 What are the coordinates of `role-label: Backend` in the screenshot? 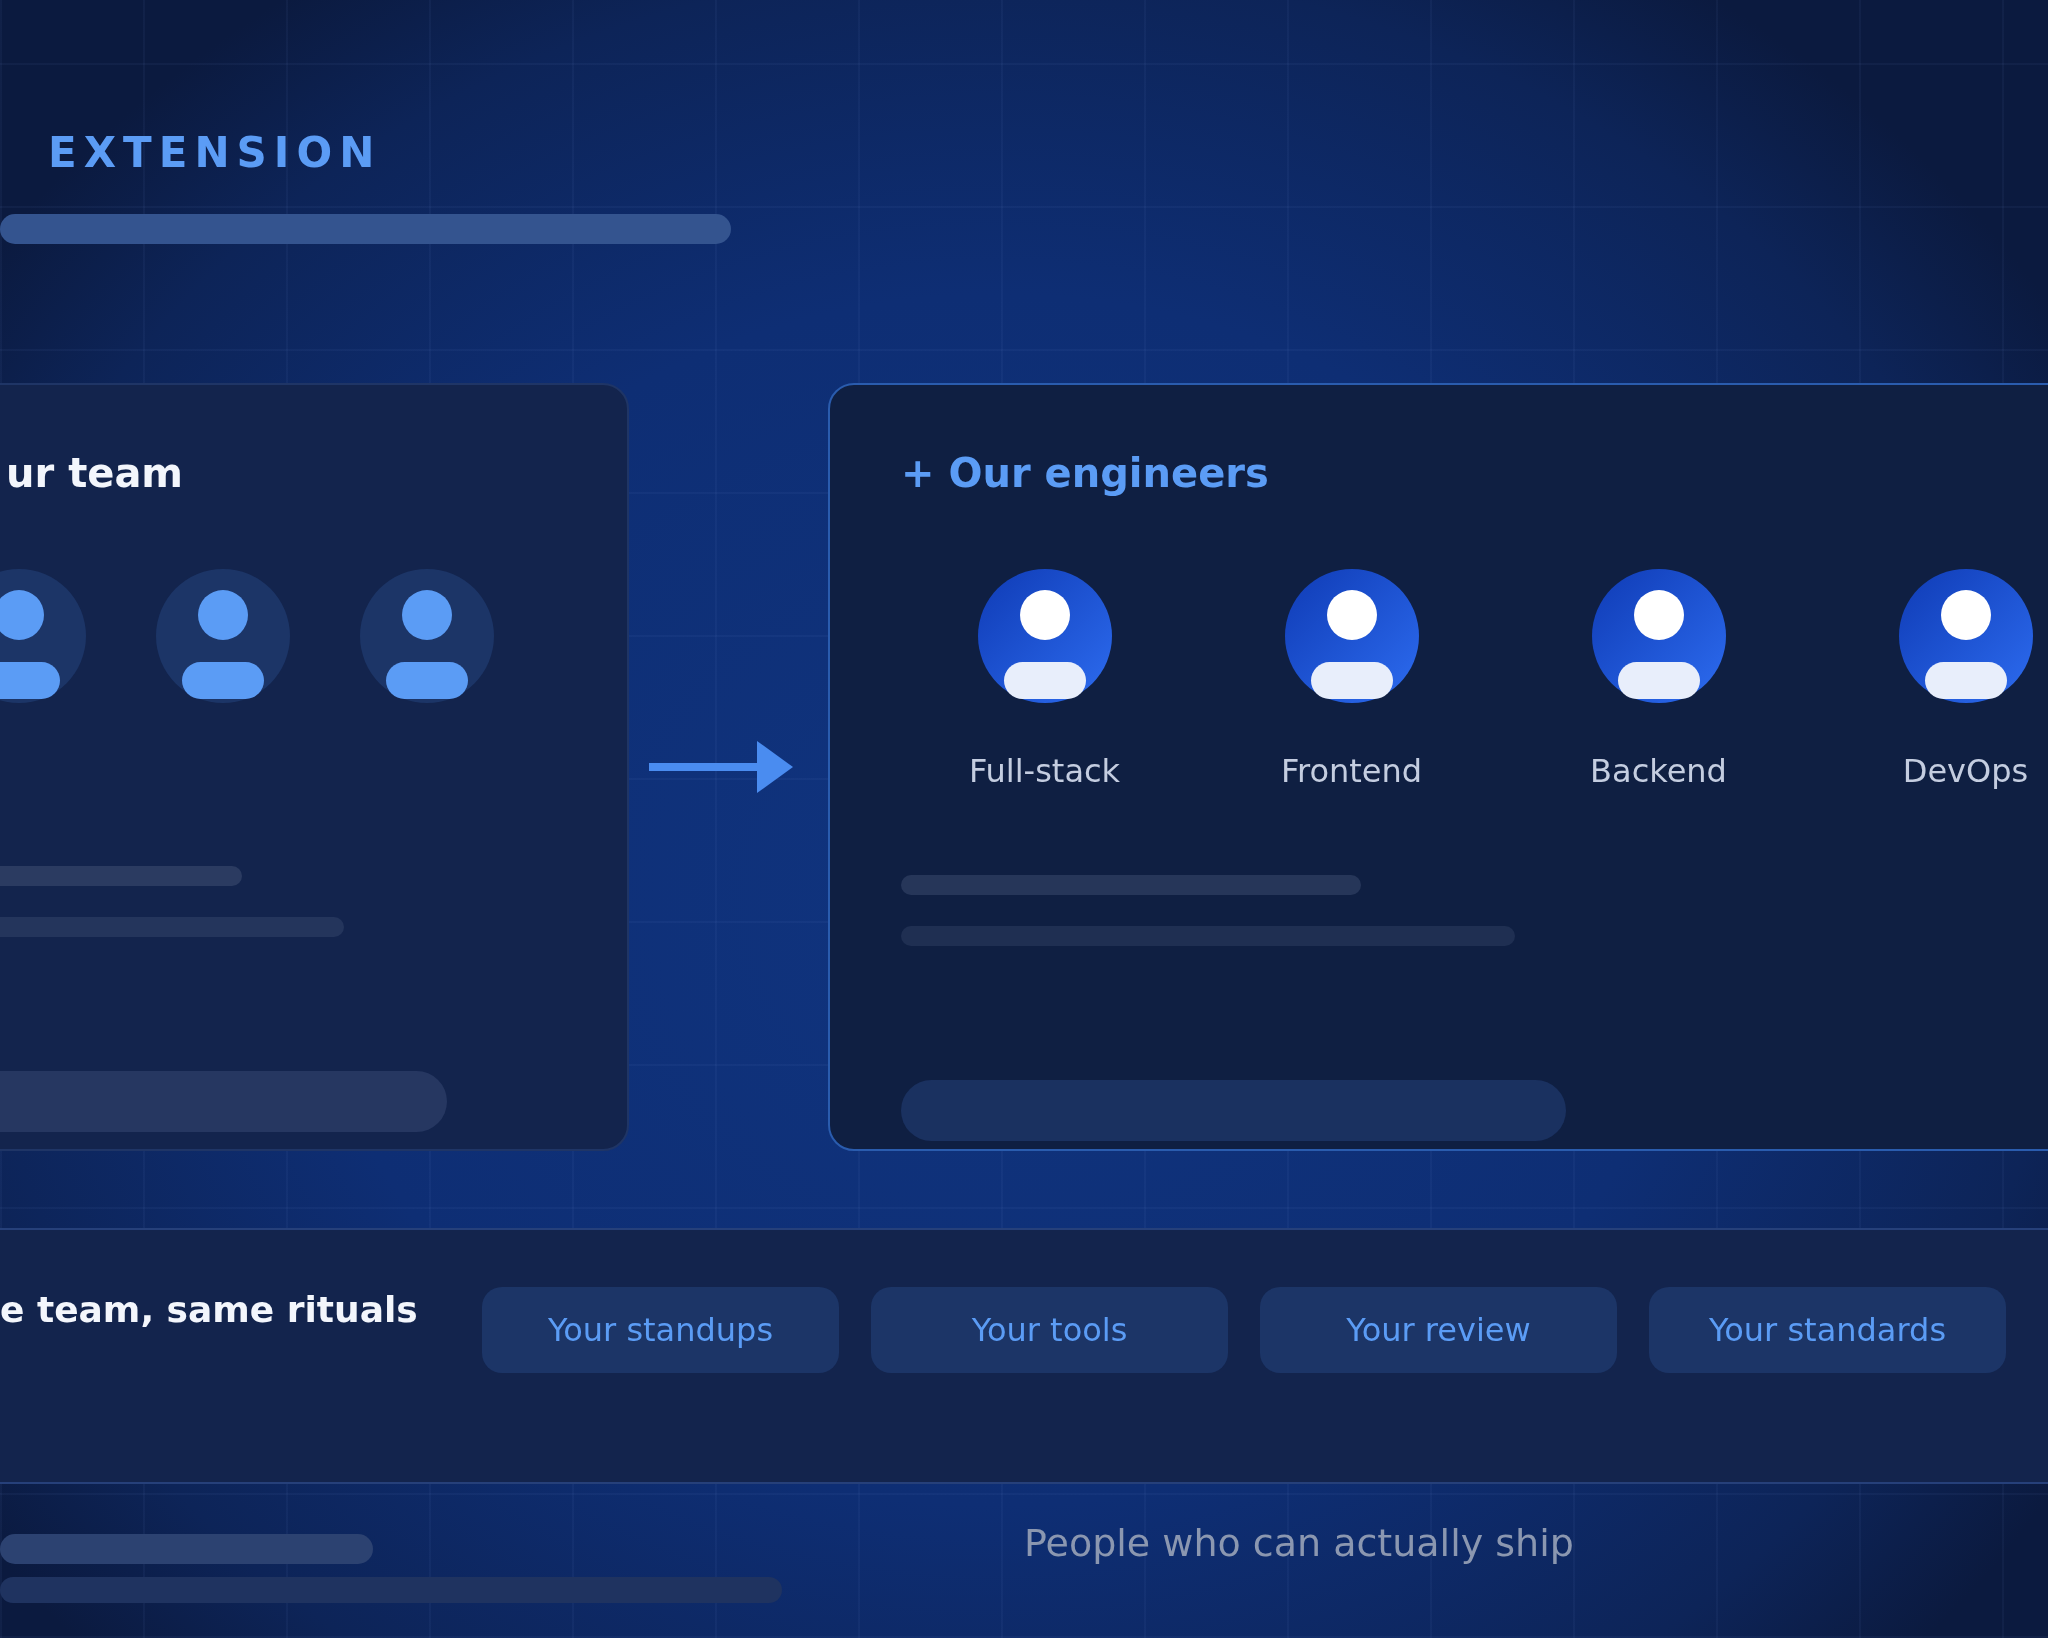 It's located at (1658, 771).